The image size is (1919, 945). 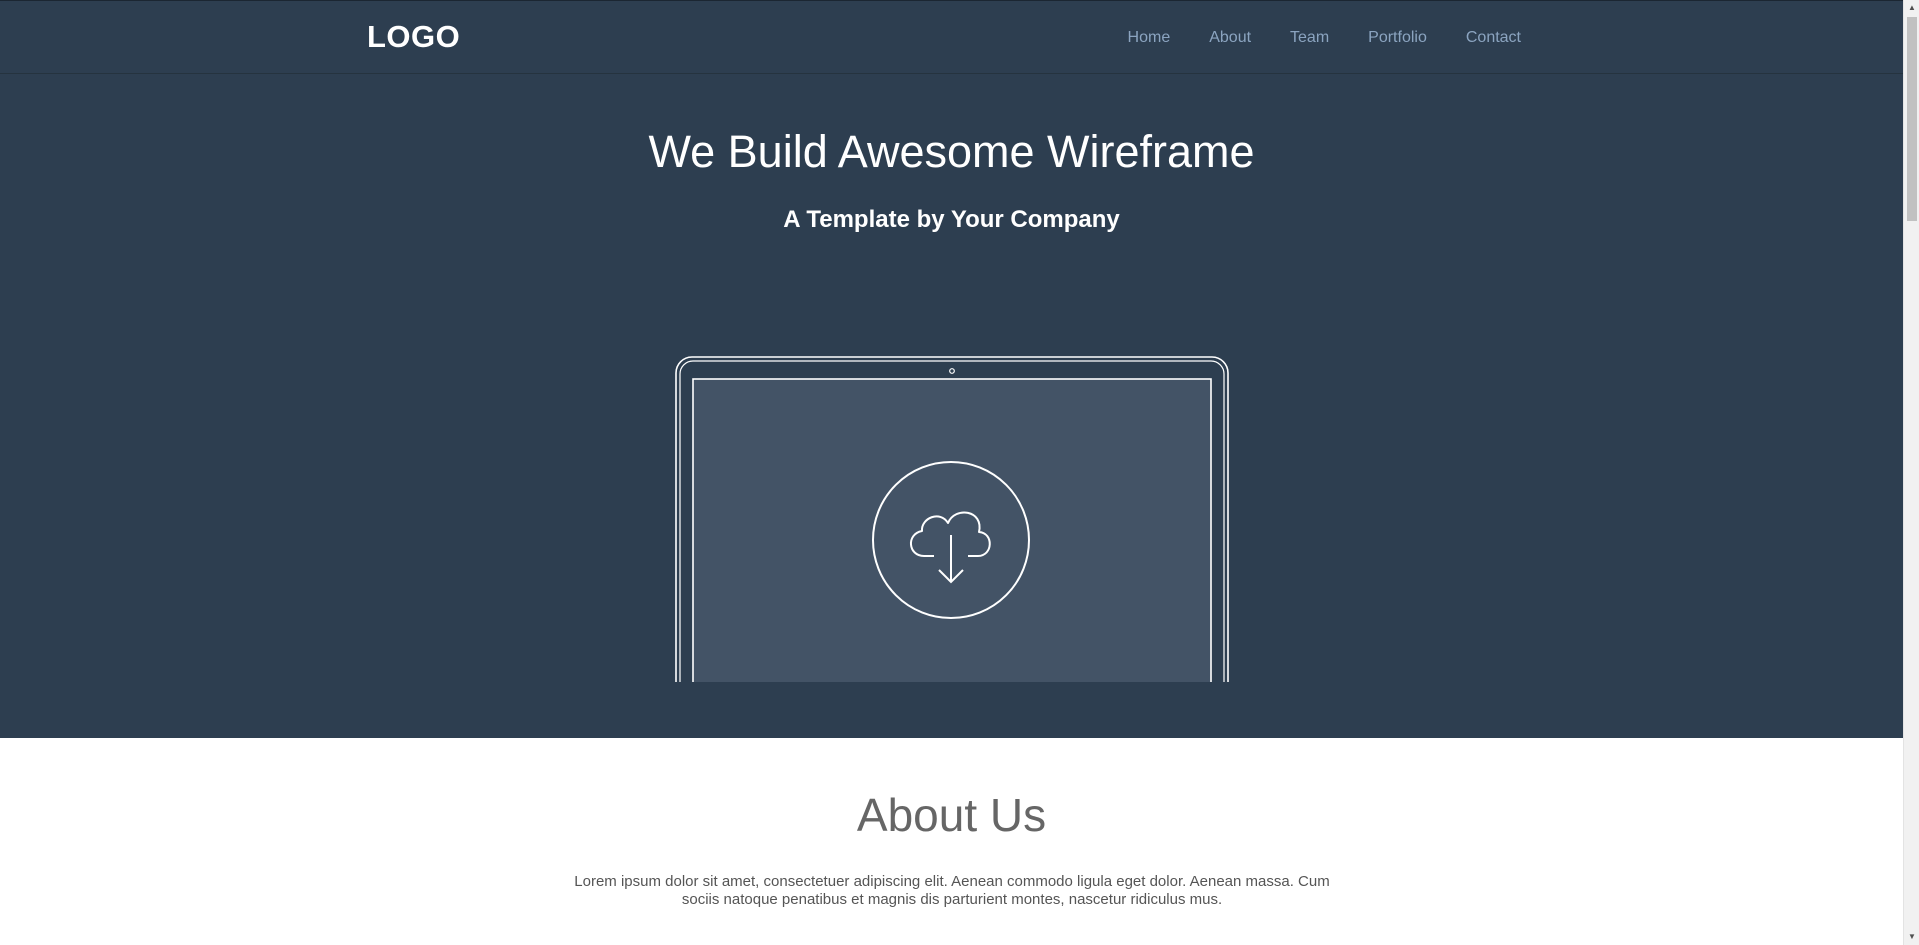 I want to click on hero-subtitle: A Template by Your Company, so click(x=951, y=219).